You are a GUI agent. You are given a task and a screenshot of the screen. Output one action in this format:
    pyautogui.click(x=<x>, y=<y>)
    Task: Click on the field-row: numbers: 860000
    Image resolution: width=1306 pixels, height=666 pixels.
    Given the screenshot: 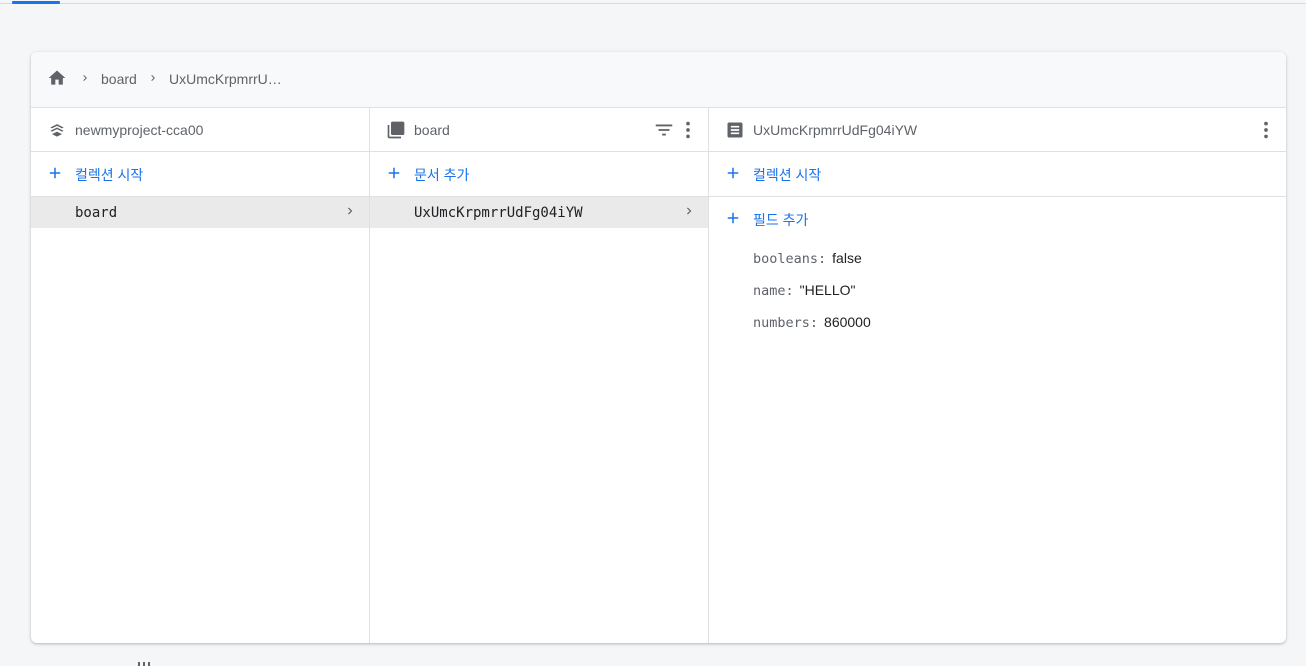 What is the action you would take?
    pyautogui.click(x=812, y=322)
    